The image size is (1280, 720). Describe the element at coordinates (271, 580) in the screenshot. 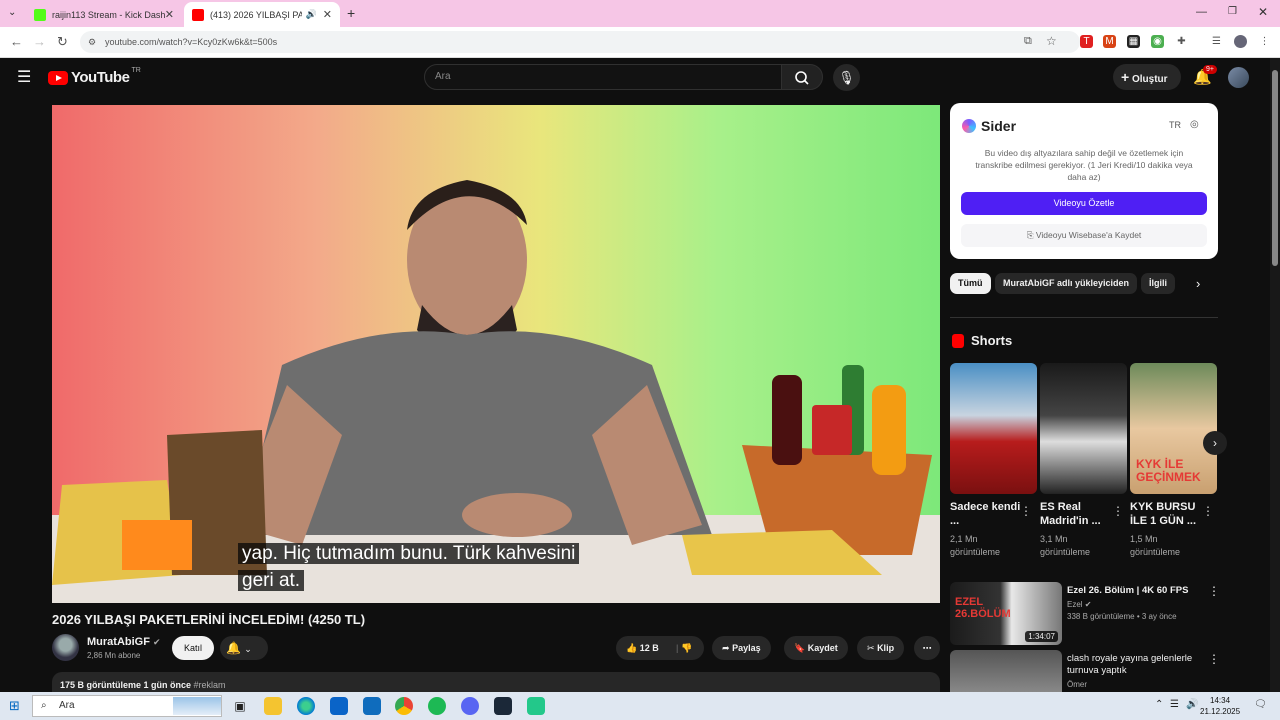

I see `subtitle-line: geri at.` at that location.